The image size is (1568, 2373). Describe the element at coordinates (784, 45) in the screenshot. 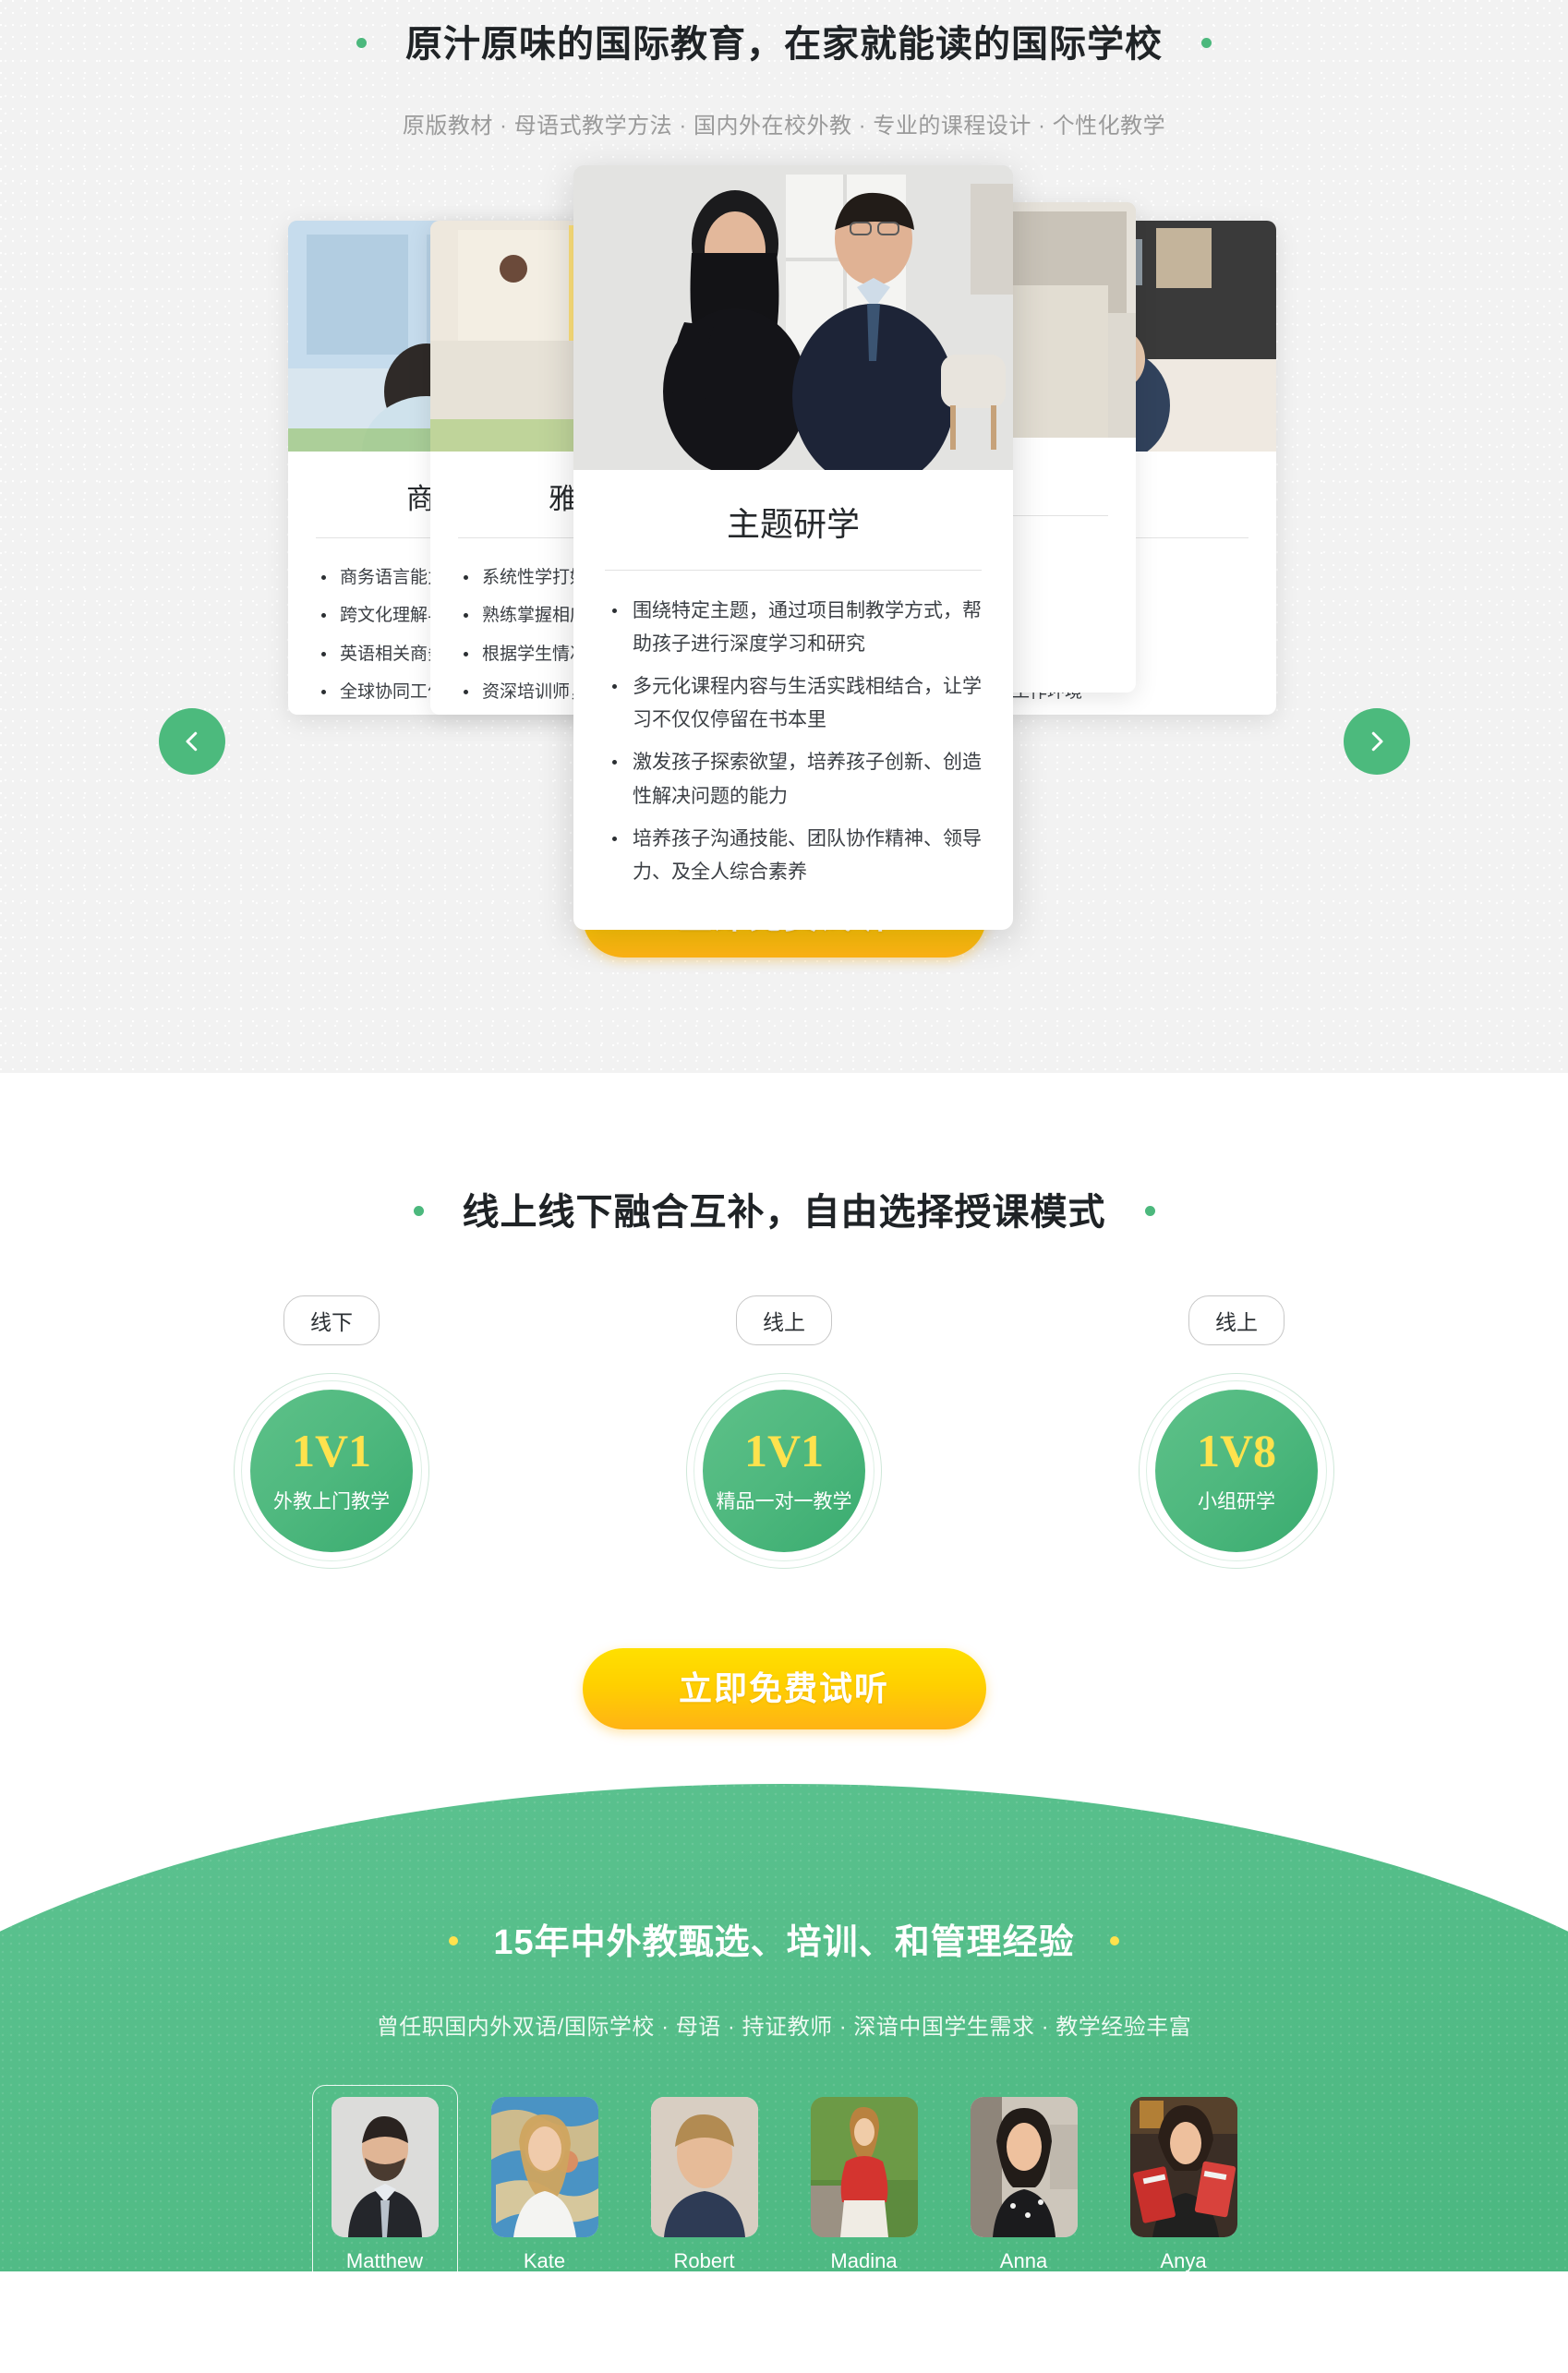

I see `courses-title-text: 原汁原味的国际教育，在家就能读的国际学校` at that location.